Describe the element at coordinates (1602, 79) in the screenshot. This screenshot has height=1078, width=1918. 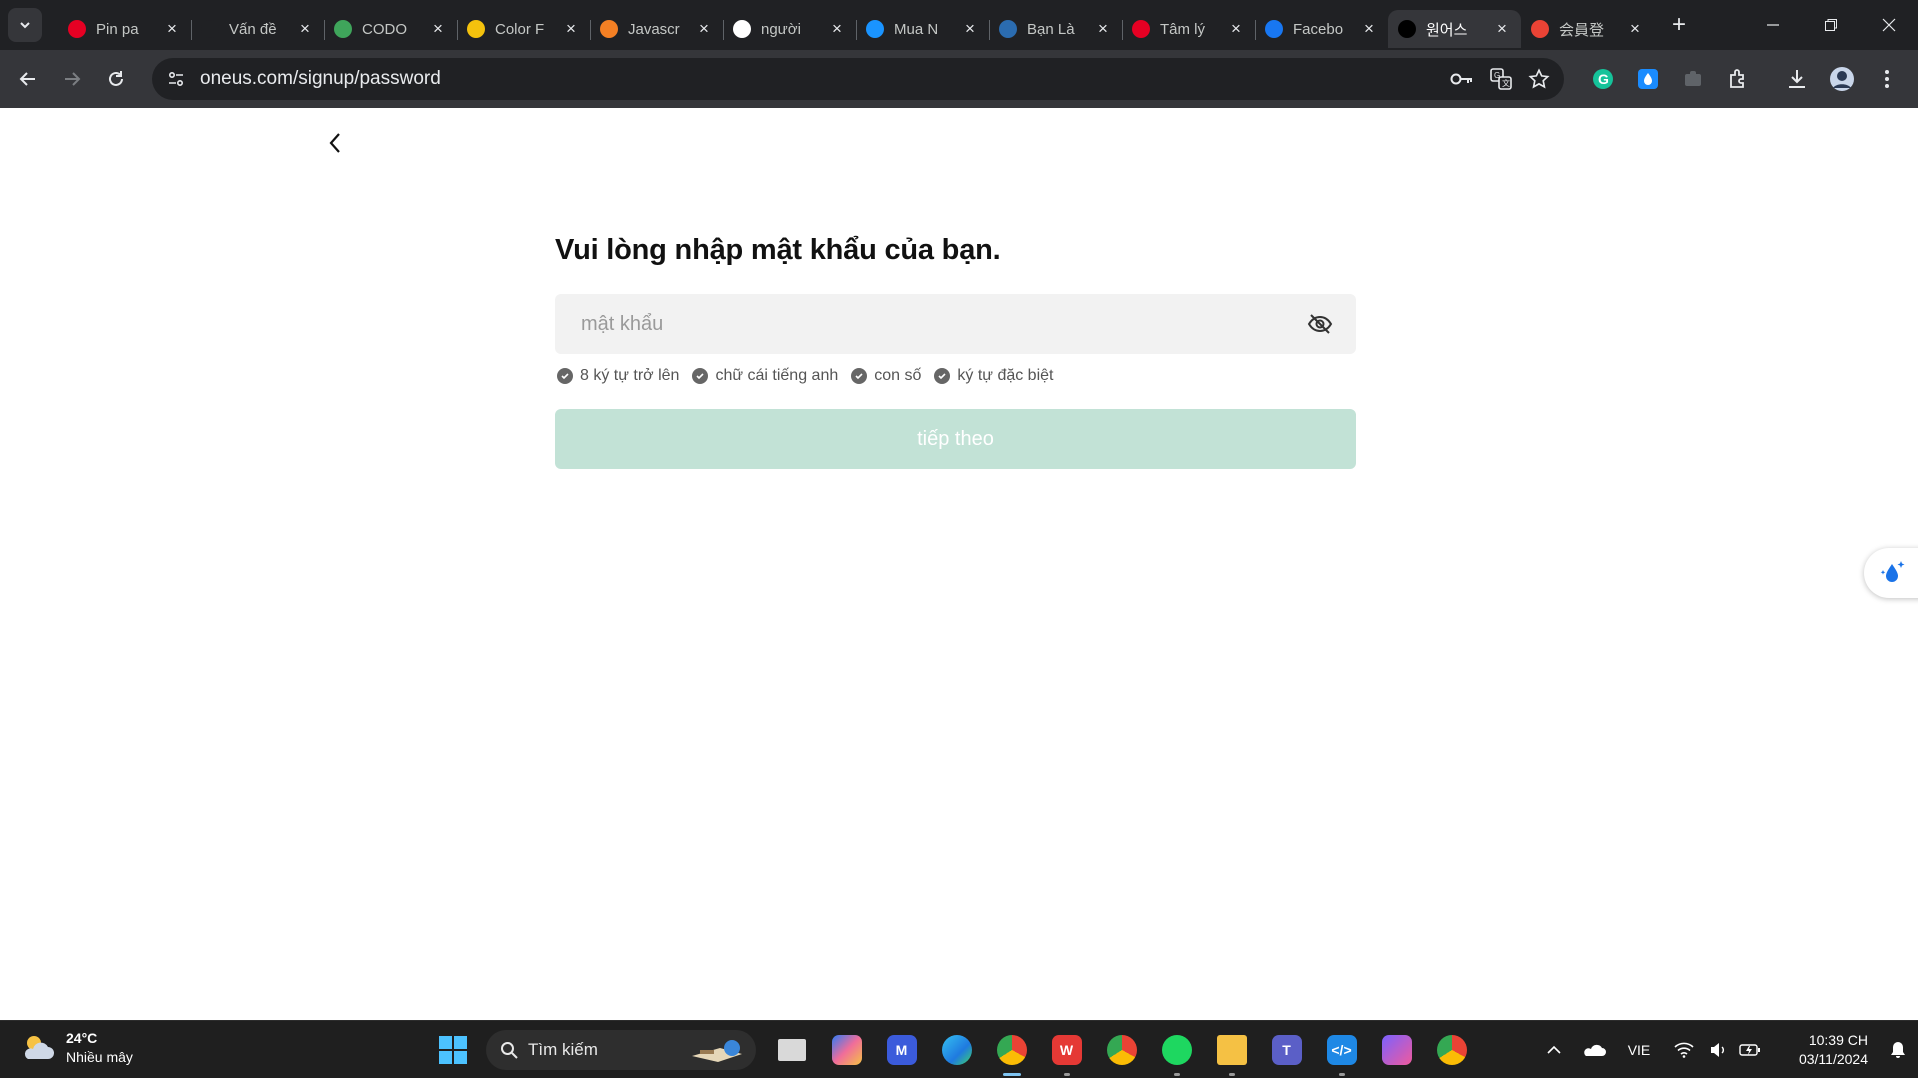
I see `grammarly-extension: G` at that location.